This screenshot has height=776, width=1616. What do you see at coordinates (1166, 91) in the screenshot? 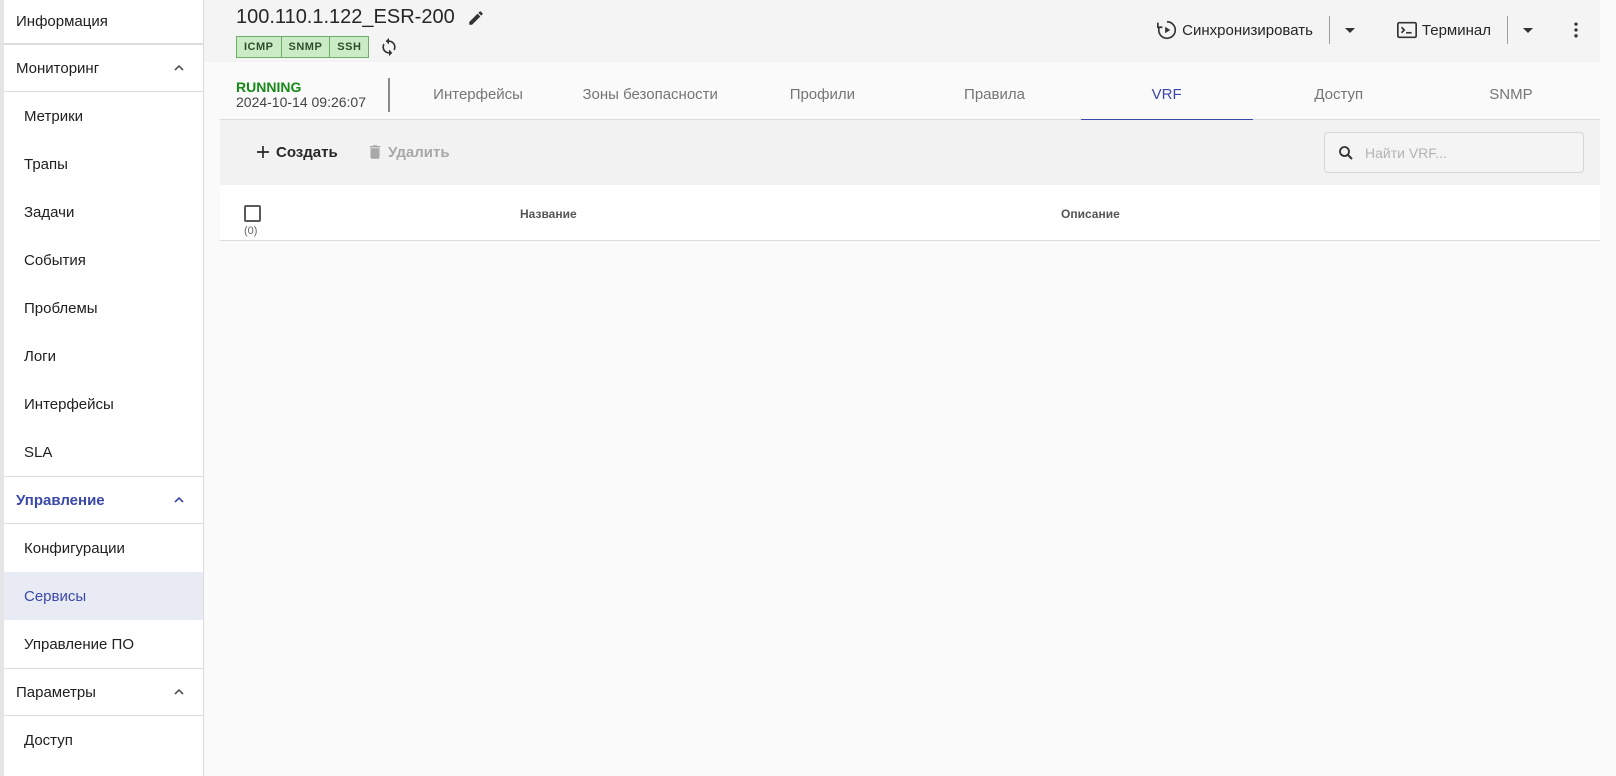
I see `tab-vrf: VRF` at bounding box center [1166, 91].